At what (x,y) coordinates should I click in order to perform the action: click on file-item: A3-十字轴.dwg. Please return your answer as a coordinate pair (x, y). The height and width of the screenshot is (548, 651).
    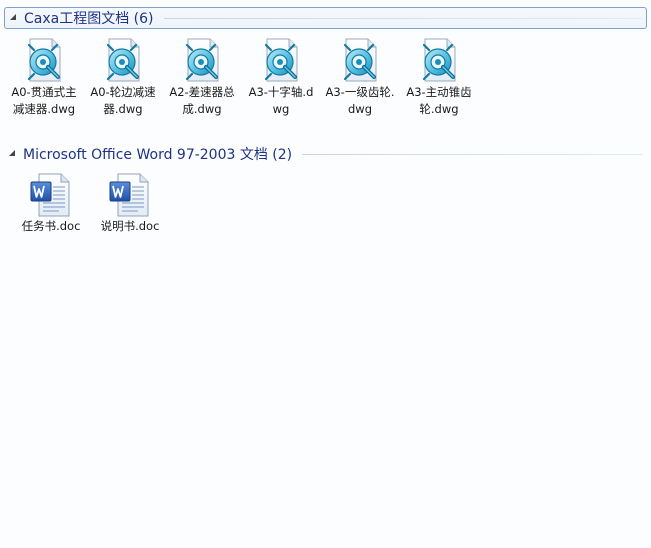
    Looking at the image, I should click on (281, 77).